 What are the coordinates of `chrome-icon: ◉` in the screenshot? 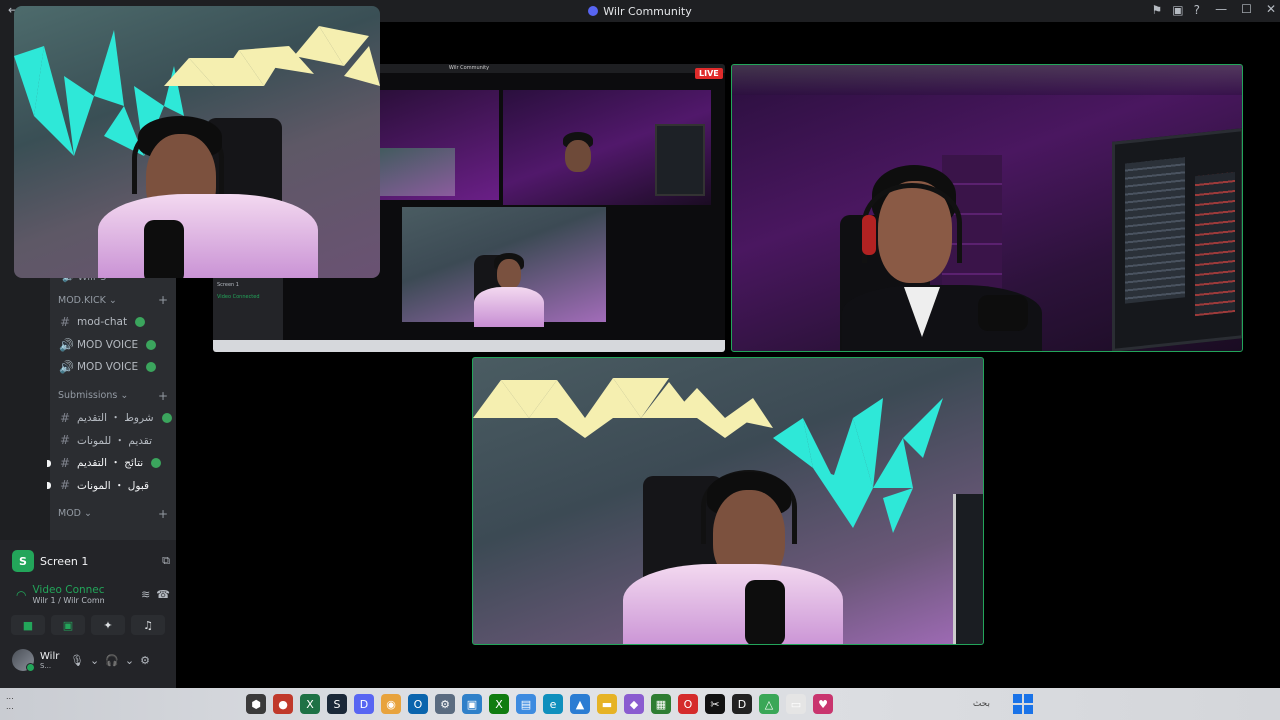 It's located at (391, 704).